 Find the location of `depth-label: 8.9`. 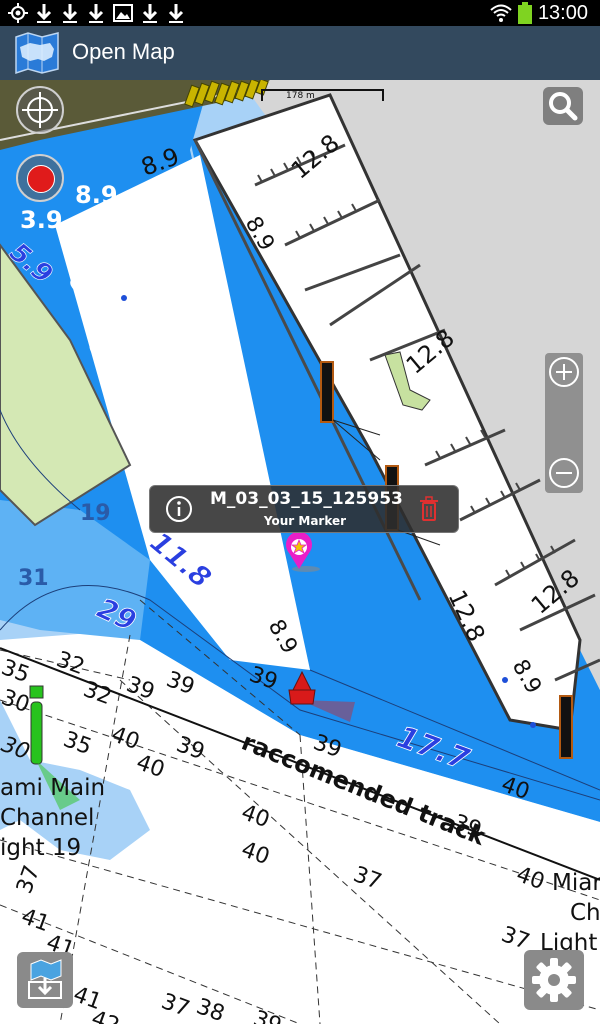

depth-label: 8.9 is located at coordinates (96, 195).